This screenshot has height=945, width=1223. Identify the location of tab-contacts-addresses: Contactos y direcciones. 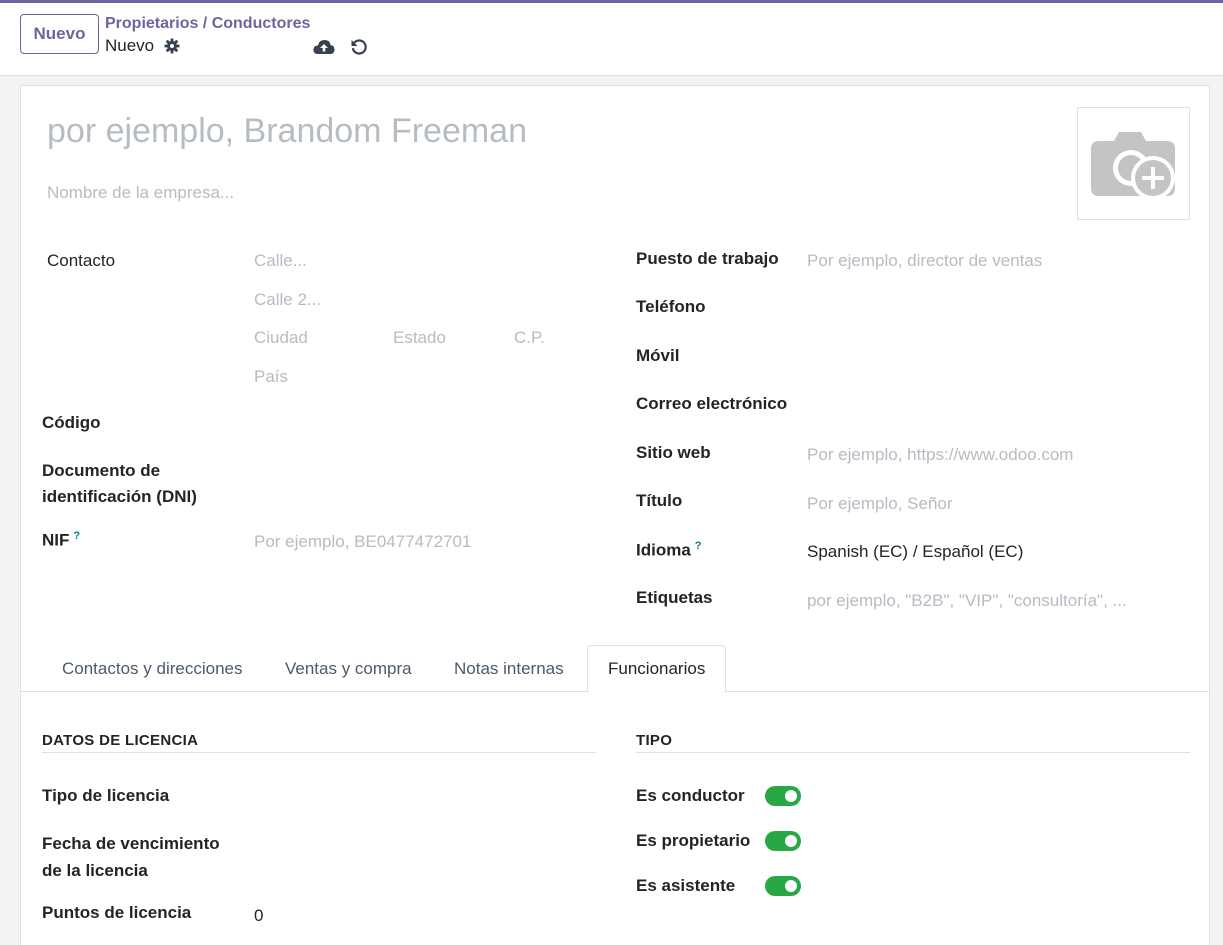
(152, 668).